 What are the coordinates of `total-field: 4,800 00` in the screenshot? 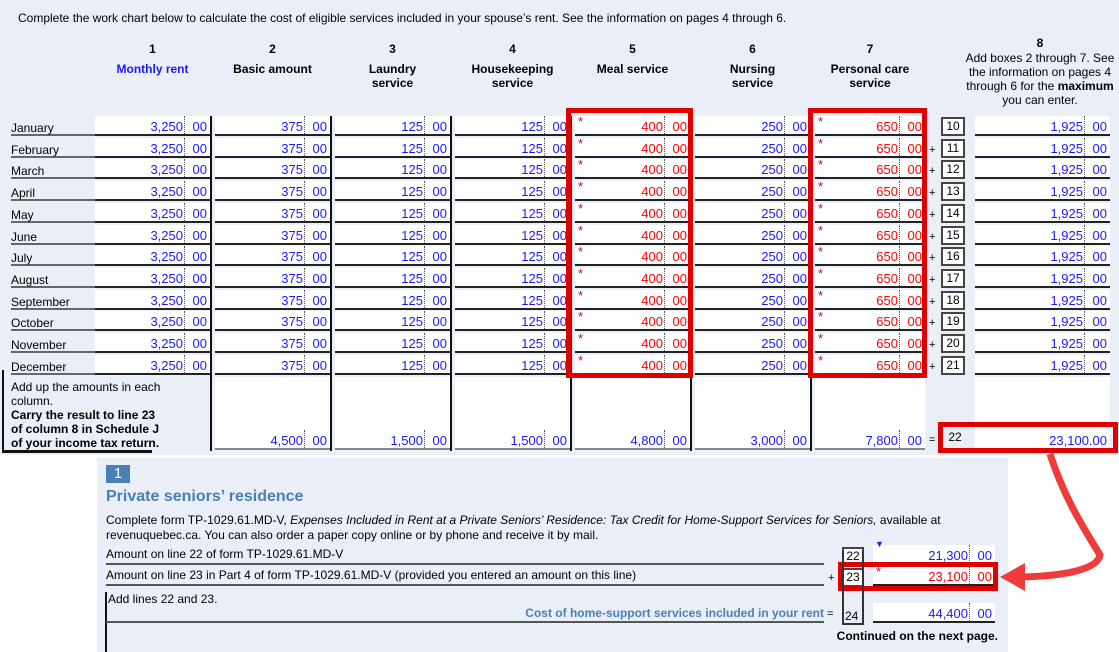 It's located at (632, 440).